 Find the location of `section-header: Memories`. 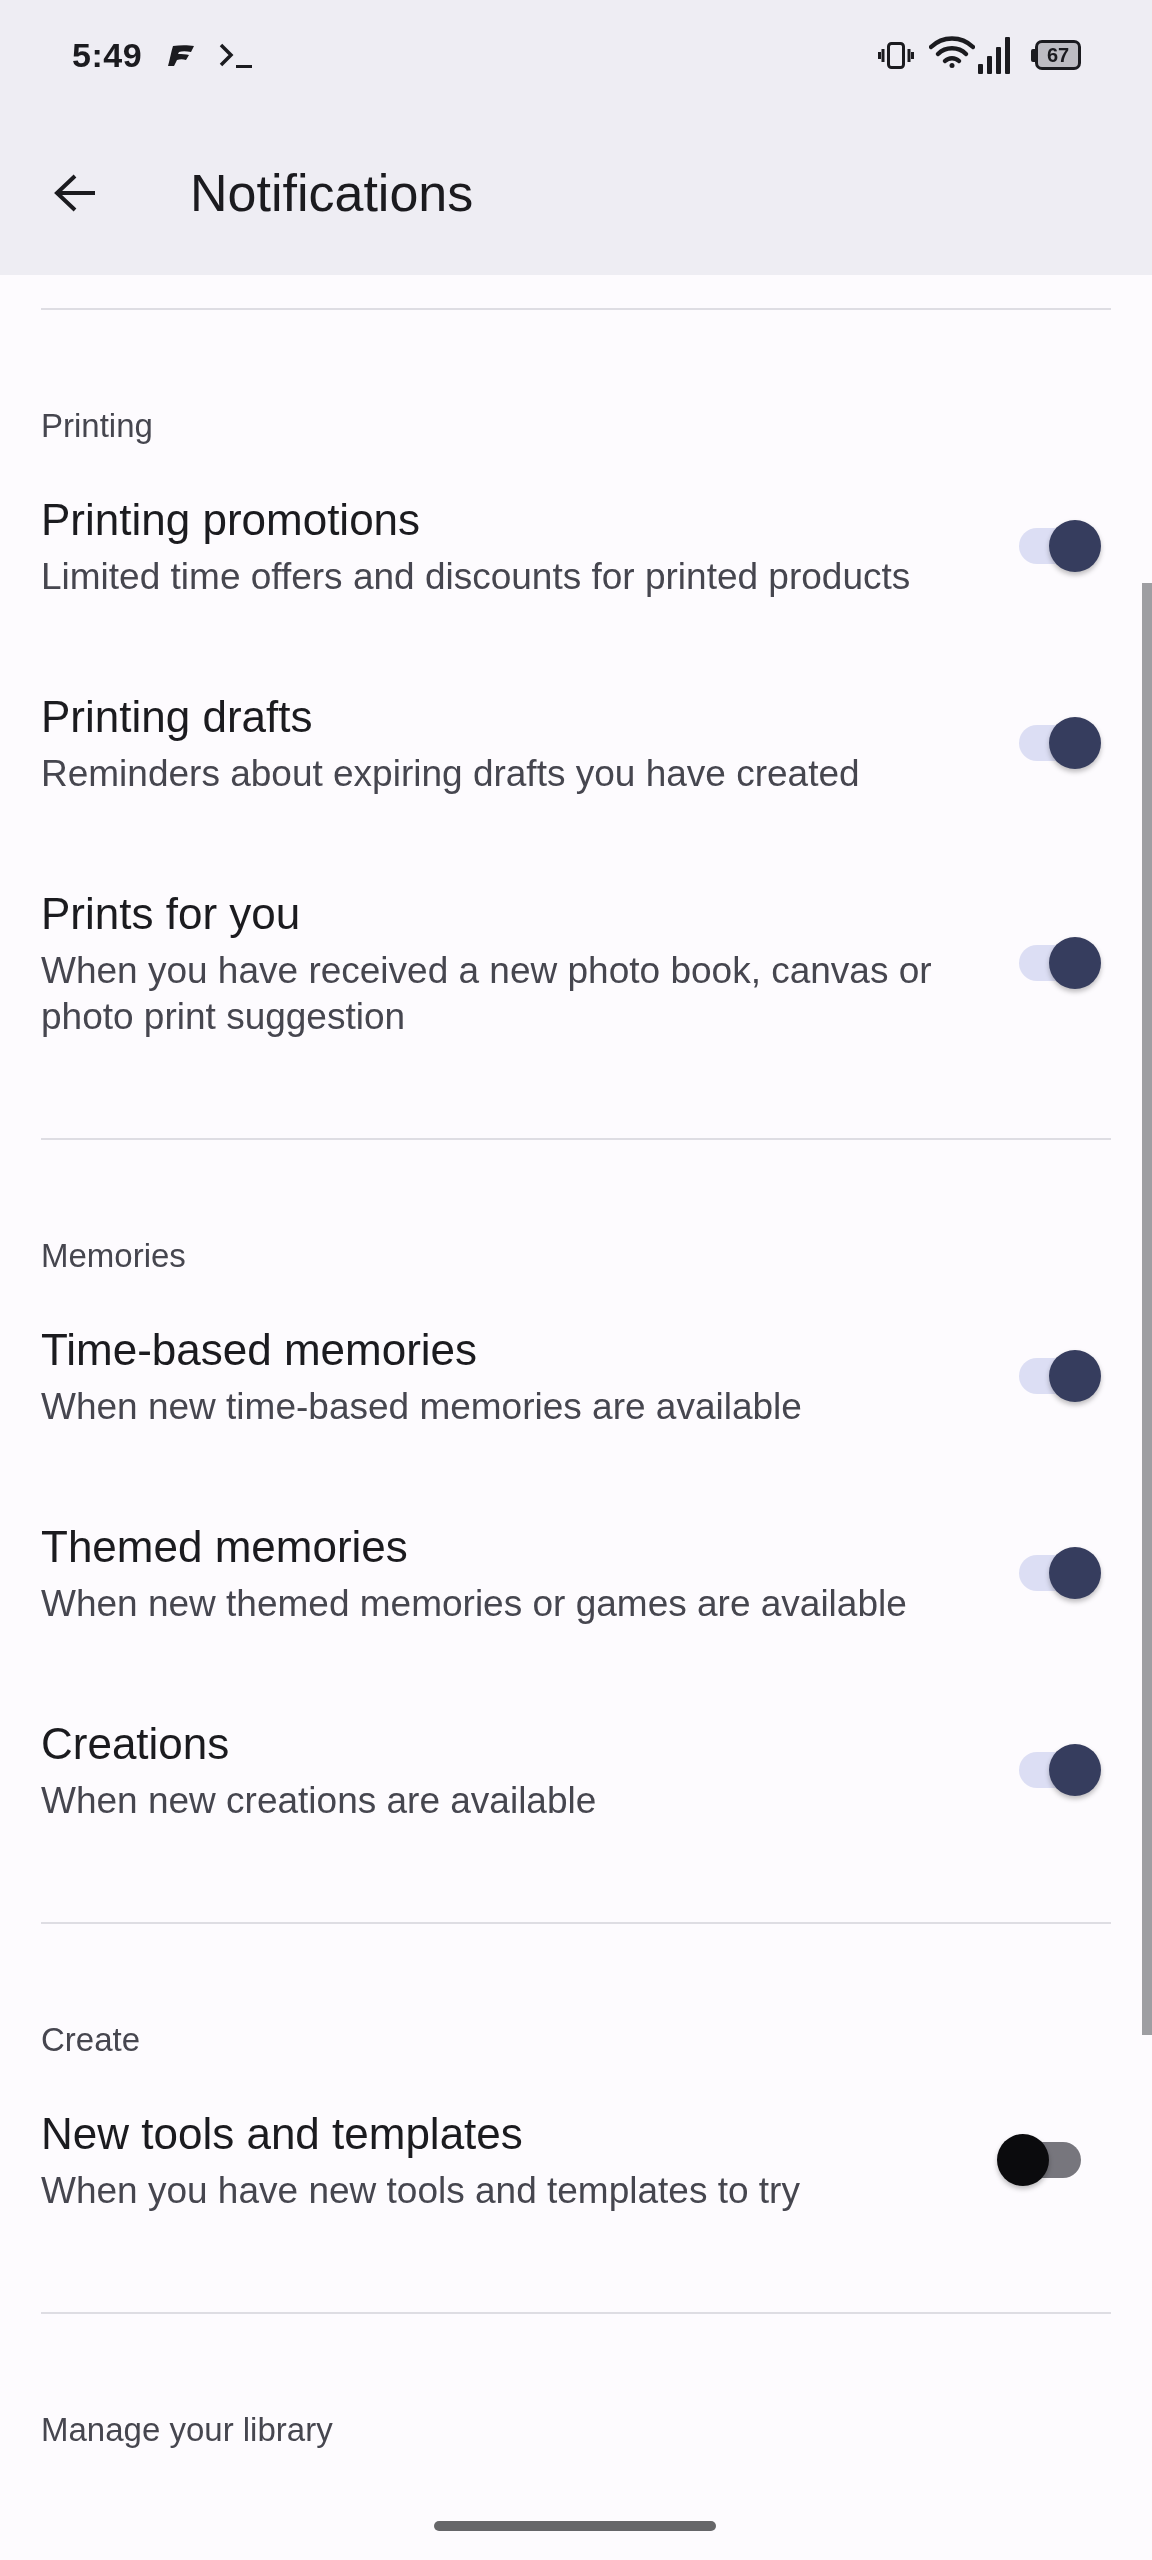

section-header: Memories is located at coordinates (113, 1256).